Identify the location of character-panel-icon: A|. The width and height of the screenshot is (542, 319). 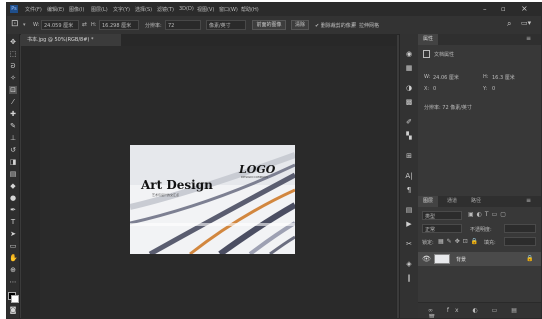
(409, 176).